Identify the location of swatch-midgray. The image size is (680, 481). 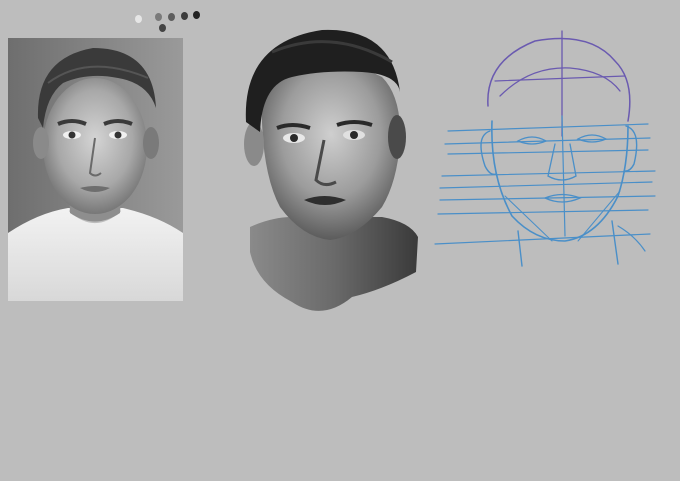
(171, 17).